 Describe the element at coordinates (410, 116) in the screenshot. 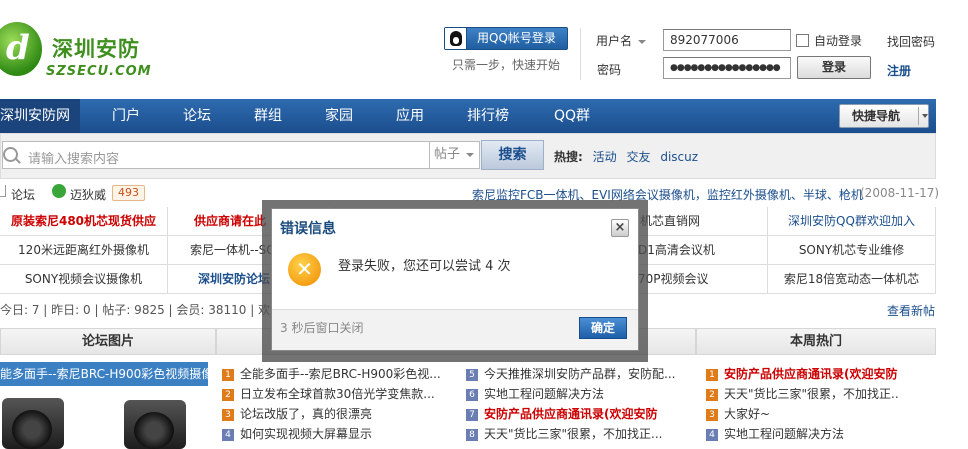

I see `nav-item-apps: 应用` at that location.